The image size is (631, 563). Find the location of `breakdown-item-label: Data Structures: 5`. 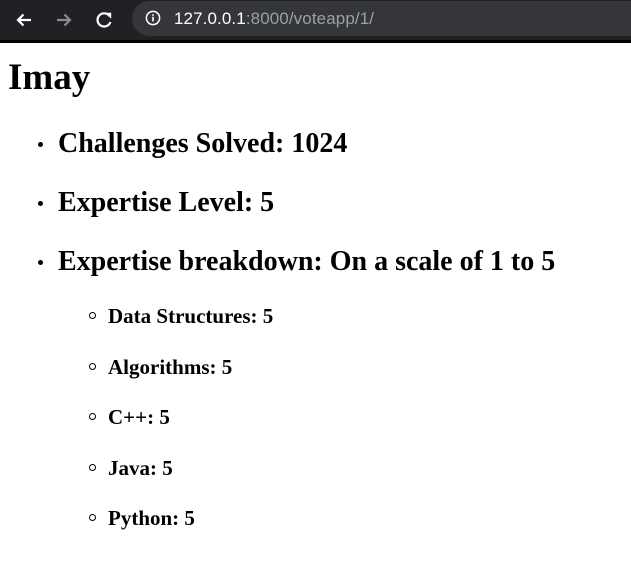

breakdown-item-label: Data Structures: 5 is located at coordinates (191, 316).